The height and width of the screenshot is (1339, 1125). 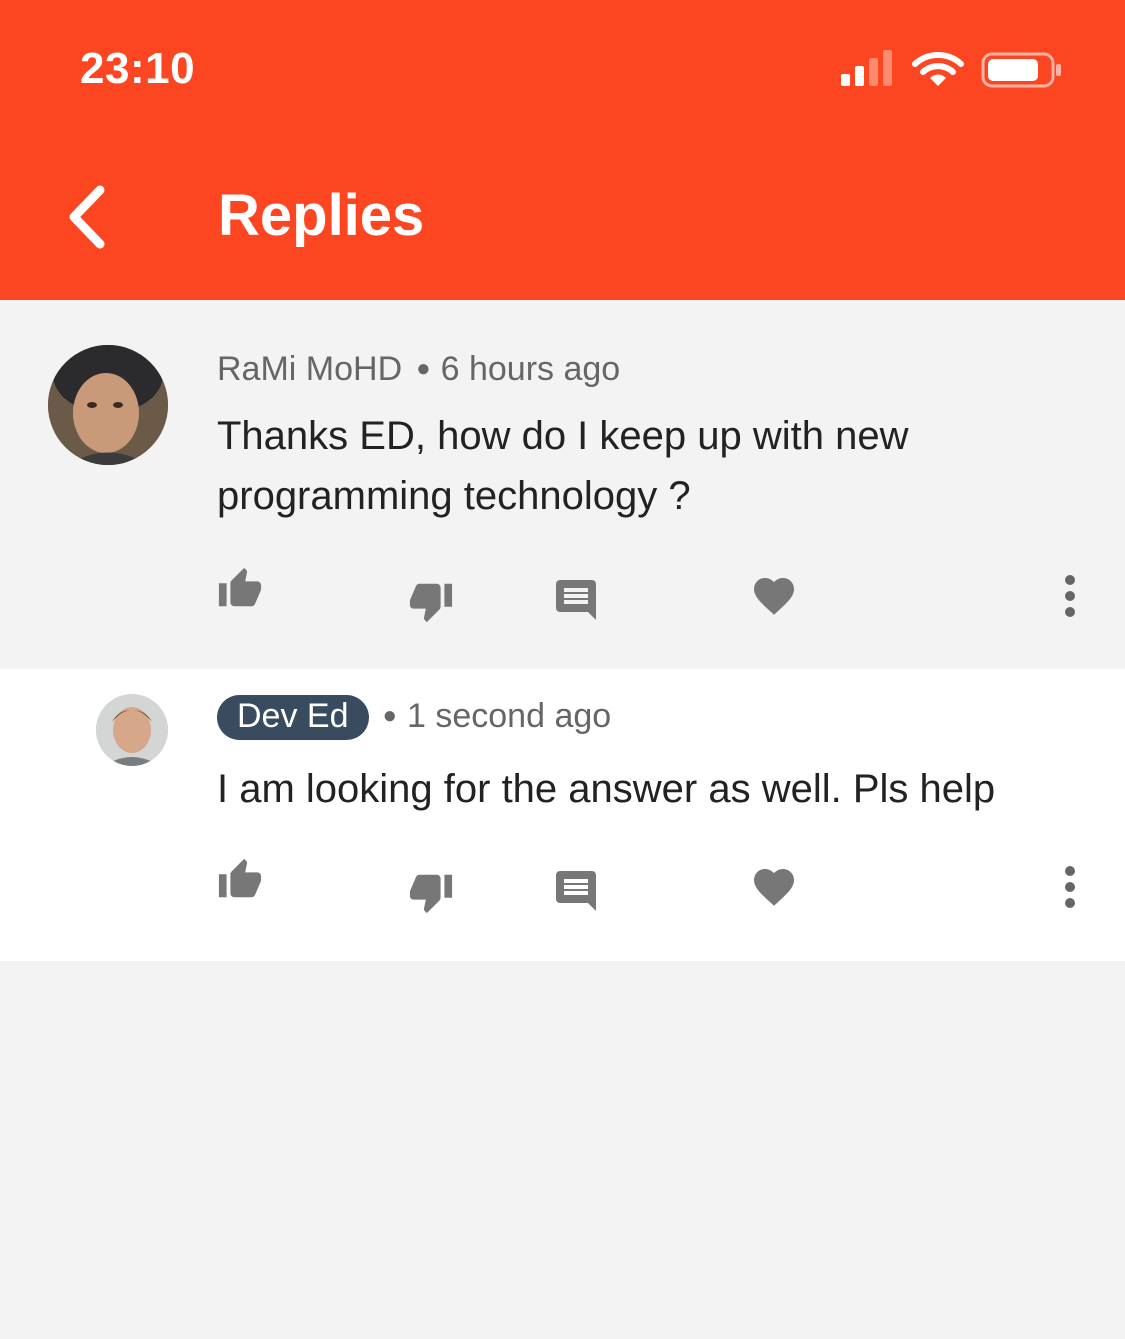 I want to click on author-badge: Dev Ed, so click(x=293, y=717).